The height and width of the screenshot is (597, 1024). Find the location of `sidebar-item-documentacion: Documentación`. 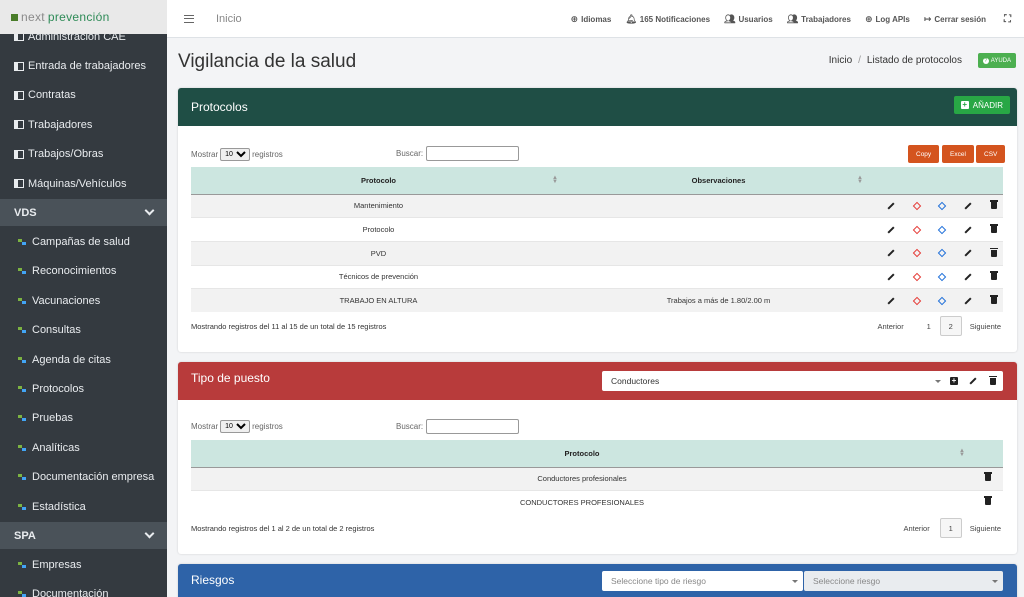

sidebar-item-documentacion: Documentación is located at coordinates (83, 588).